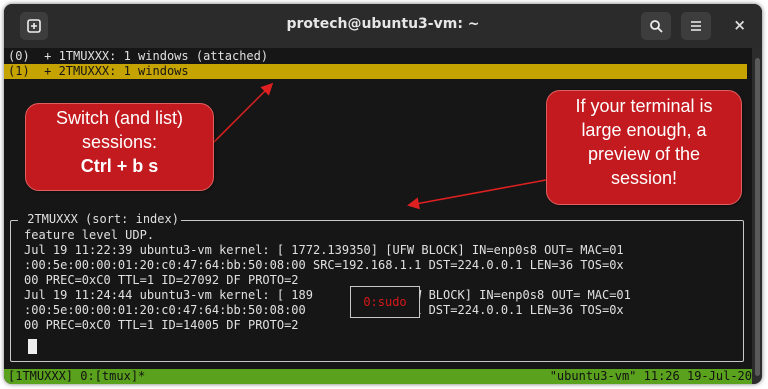 The width and height of the screenshot is (768, 389). Describe the element at coordinates (119, 166) in the screenshot. I see `callout-shortcut: Ctrl + b s` at that location.